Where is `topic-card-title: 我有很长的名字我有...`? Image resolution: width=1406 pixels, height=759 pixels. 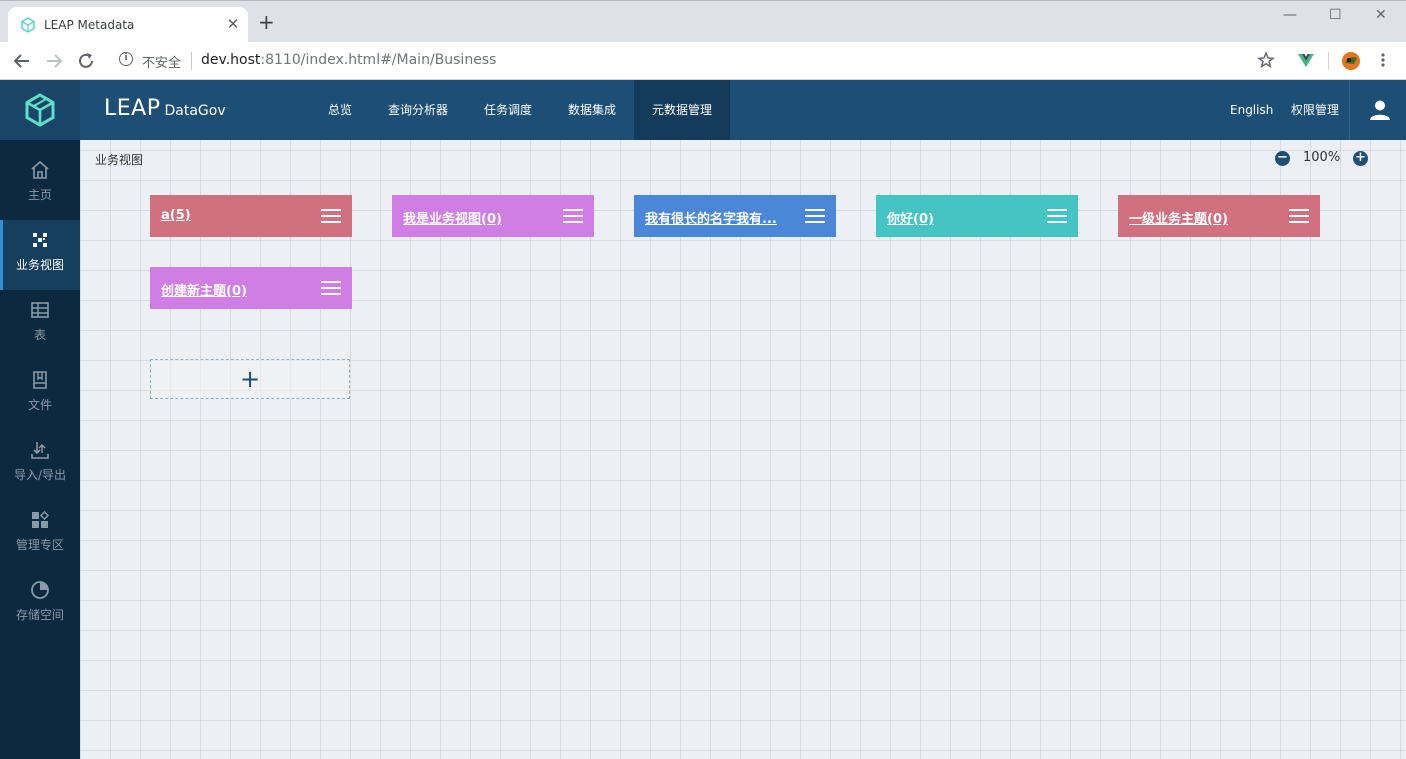 topic-card-title: 我有很长的名字我有... is located at coordinates (711, 217).